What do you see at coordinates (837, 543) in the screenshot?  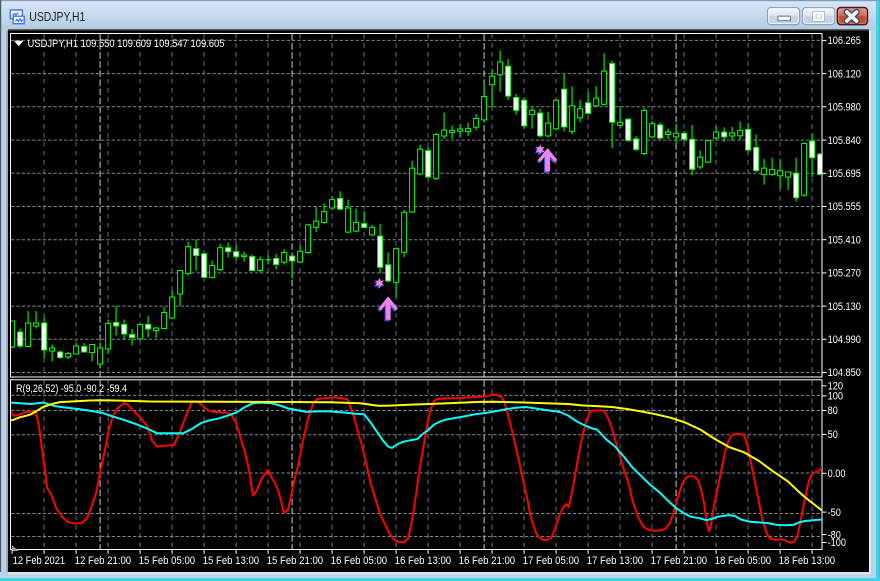 I see `svg-text: -100` at bounding box center [837, 543].